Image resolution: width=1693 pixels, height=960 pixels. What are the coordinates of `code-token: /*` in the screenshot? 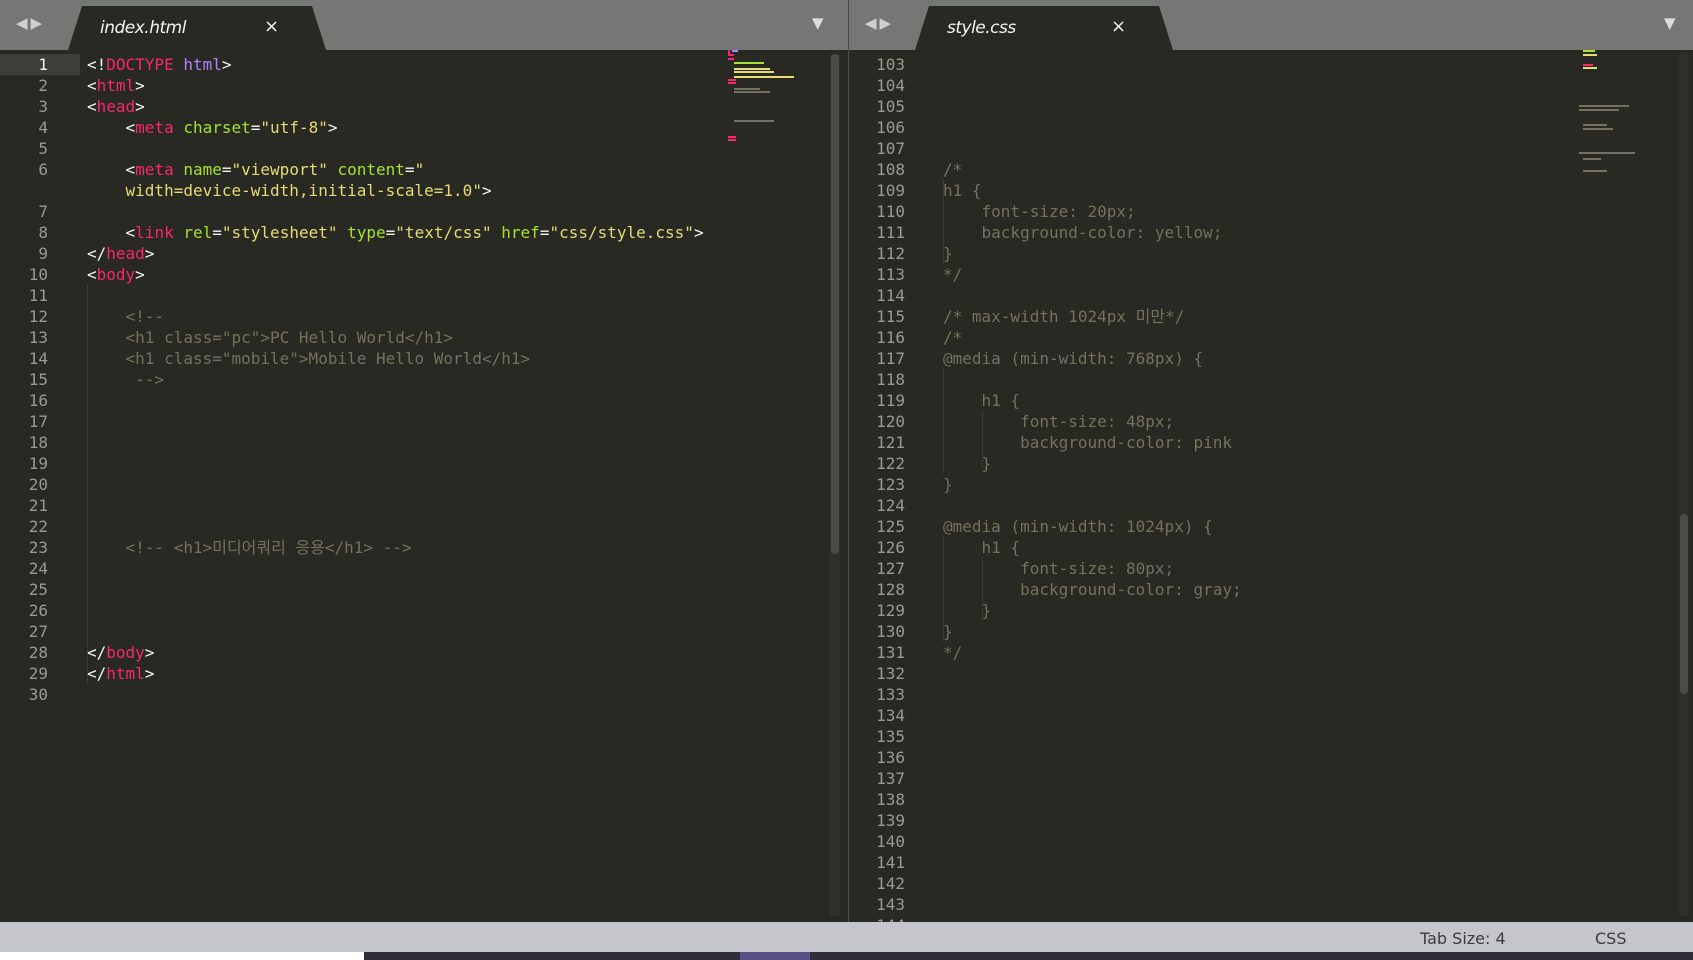 It's located at (953, 169).